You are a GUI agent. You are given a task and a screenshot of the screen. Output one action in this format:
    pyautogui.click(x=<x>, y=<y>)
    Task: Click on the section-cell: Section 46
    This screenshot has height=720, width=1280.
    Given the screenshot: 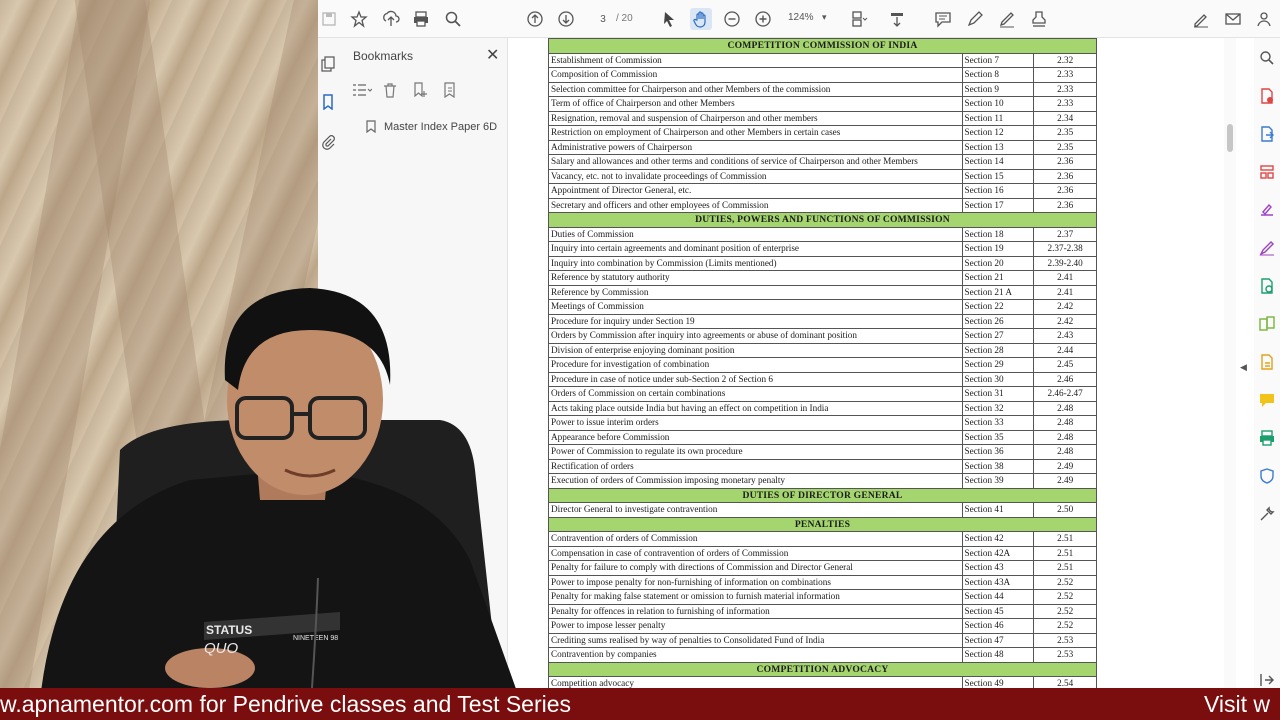 What is the action you would take?
    pyautogui.click(x=998, y=626)
    